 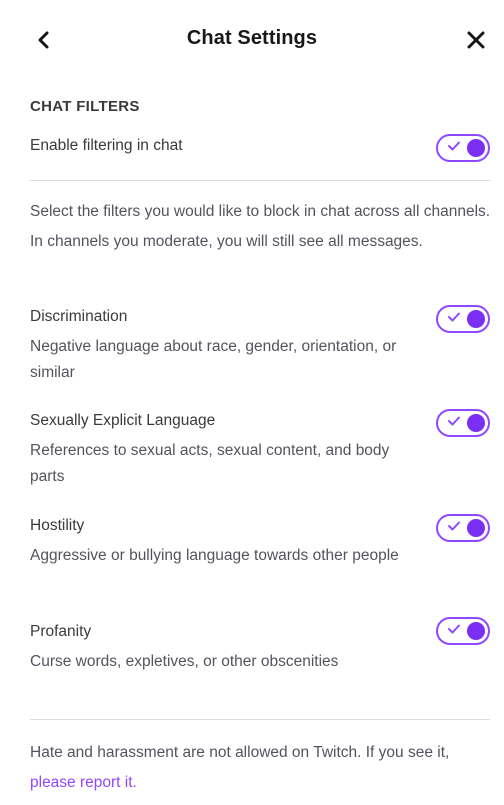 What do you see at coordinates (57, 525) in the screenshot?
I see `filter-label: Hostility` at bounding box center [57, 525].